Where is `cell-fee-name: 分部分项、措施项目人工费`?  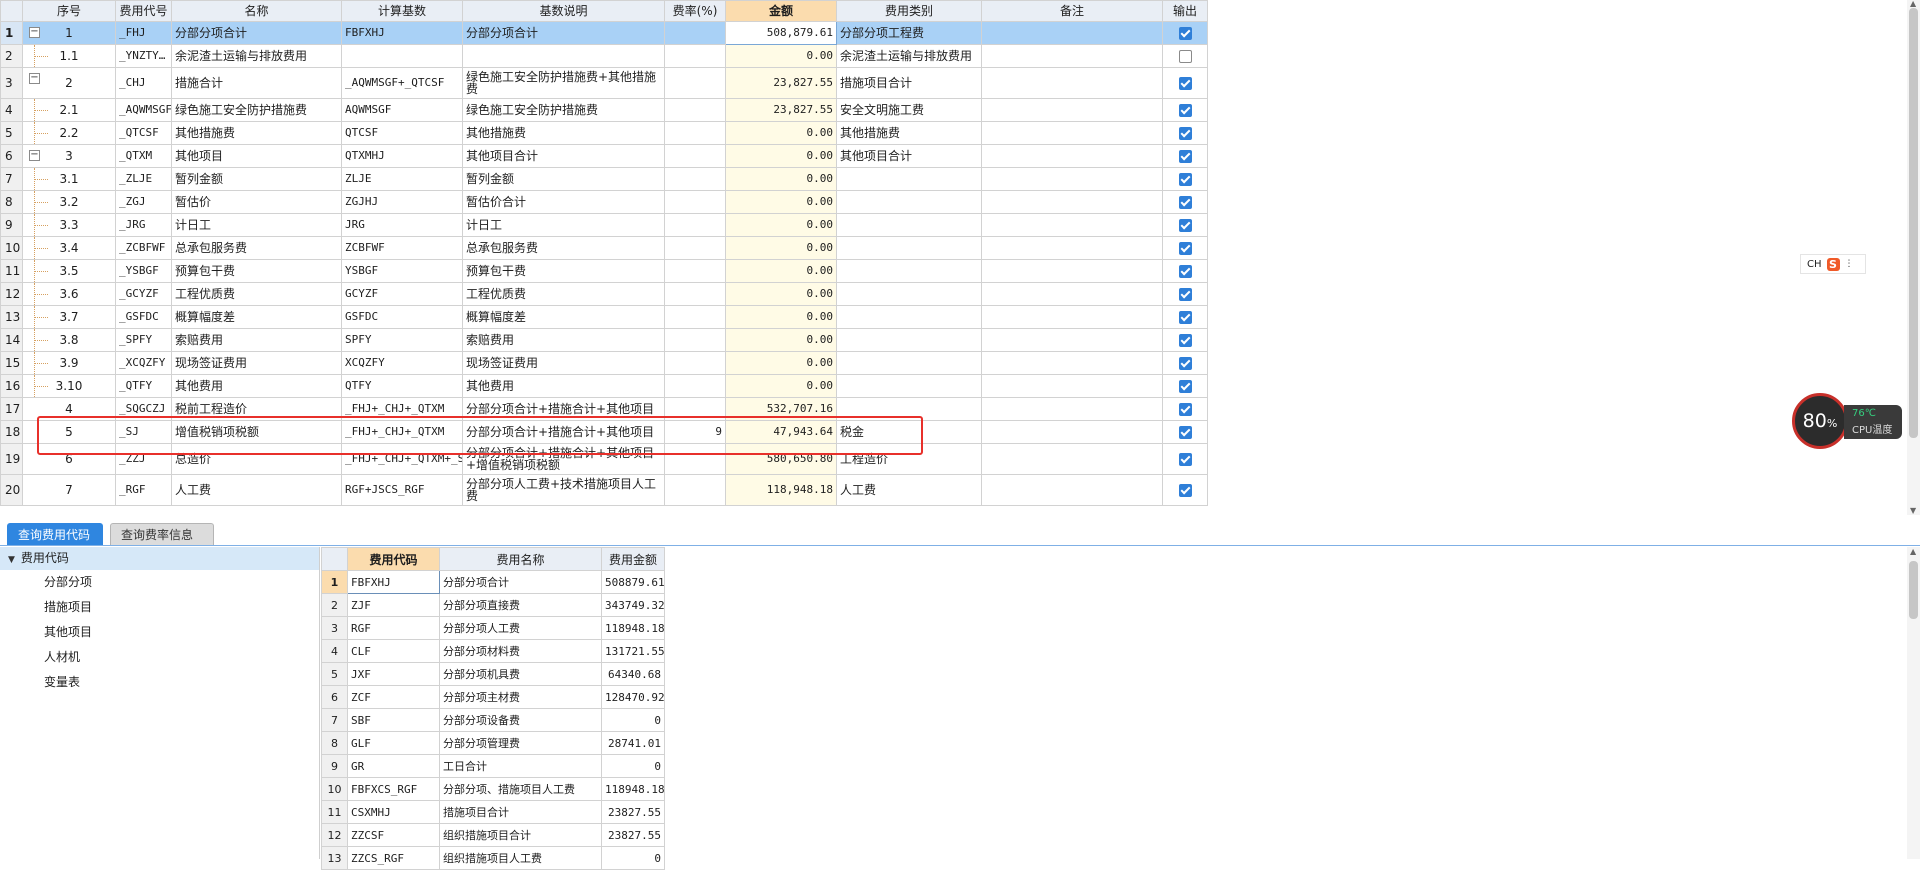
cell-fee-name: 分部分项、措施项目人工费 is located at coordinates (520, 789).